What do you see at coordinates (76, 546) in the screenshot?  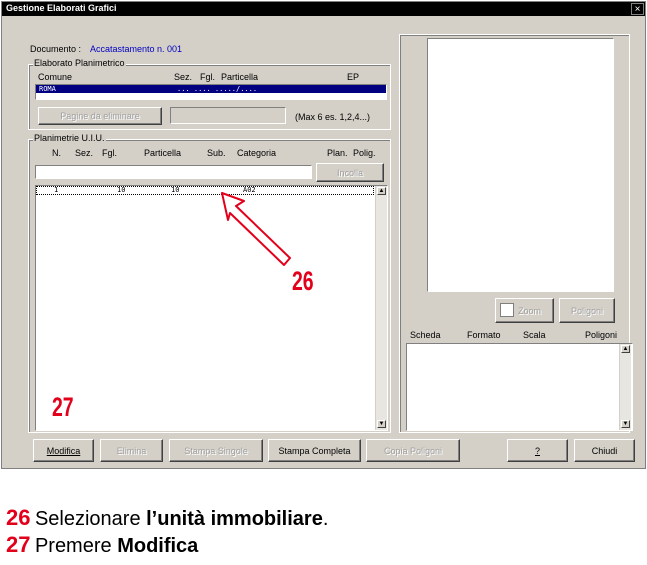 I see `instruction-27-text: Premere` at bounding box center [76, 546].